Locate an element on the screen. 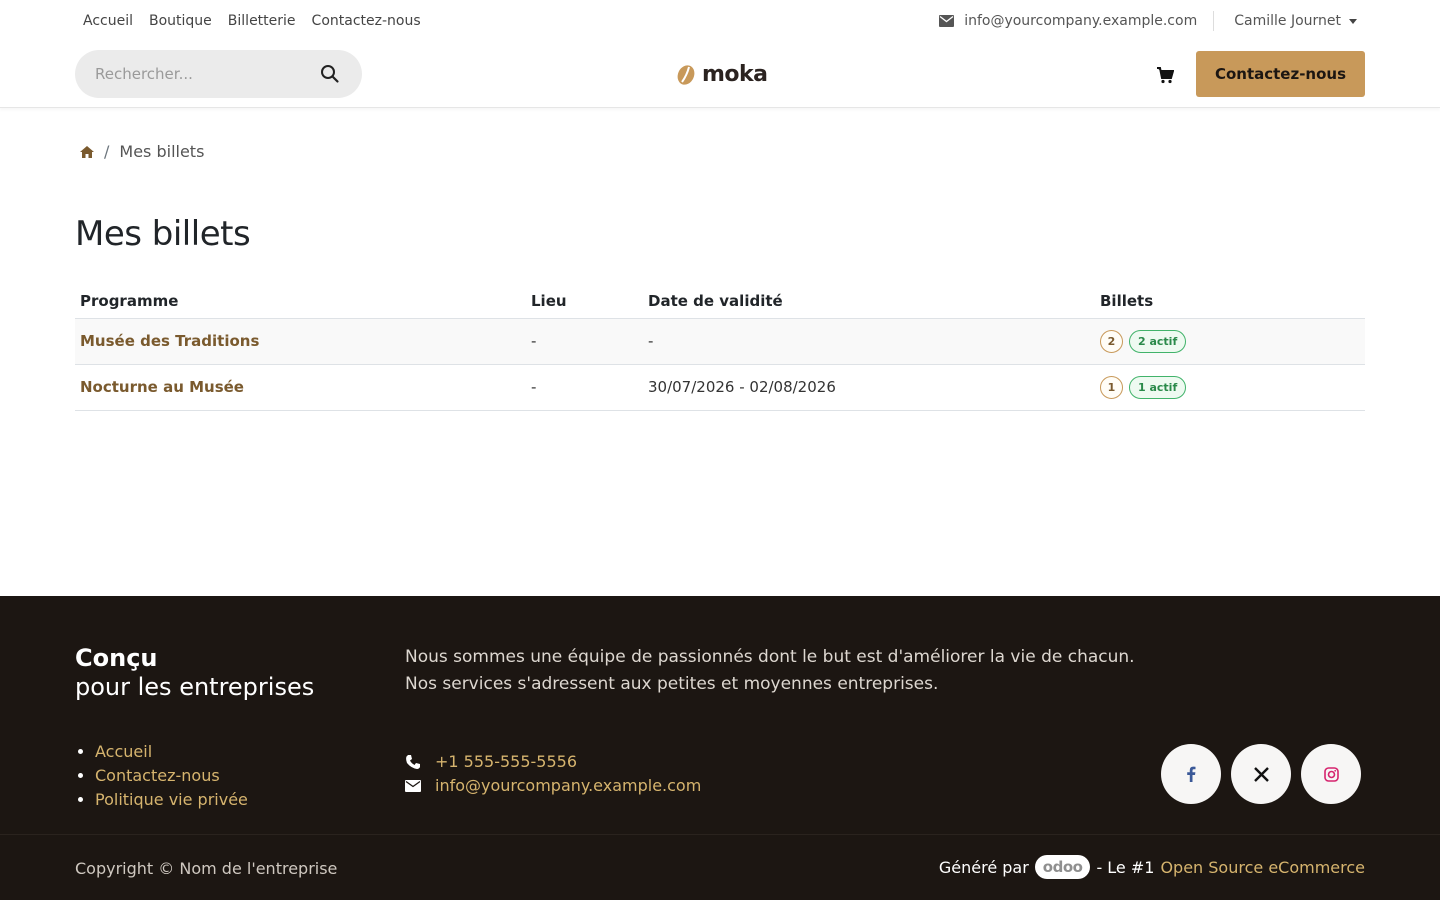 The height and width of the screenshot is (900, 1440). footer-heading: Conçu pour les entreprises is located at coordinates (194, 673).